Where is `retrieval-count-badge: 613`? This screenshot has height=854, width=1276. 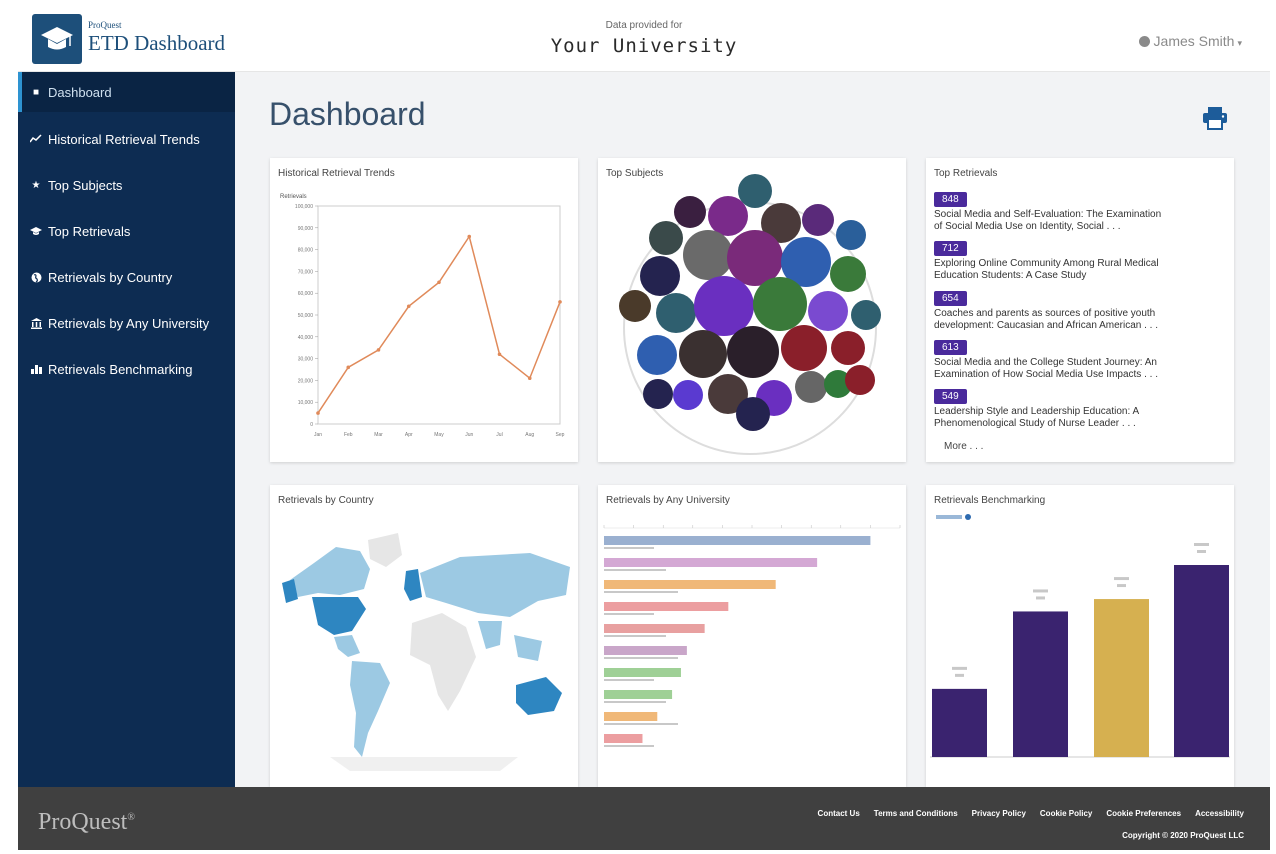 retrieval-count-badge: 613 is located at coordinates (950, 347).